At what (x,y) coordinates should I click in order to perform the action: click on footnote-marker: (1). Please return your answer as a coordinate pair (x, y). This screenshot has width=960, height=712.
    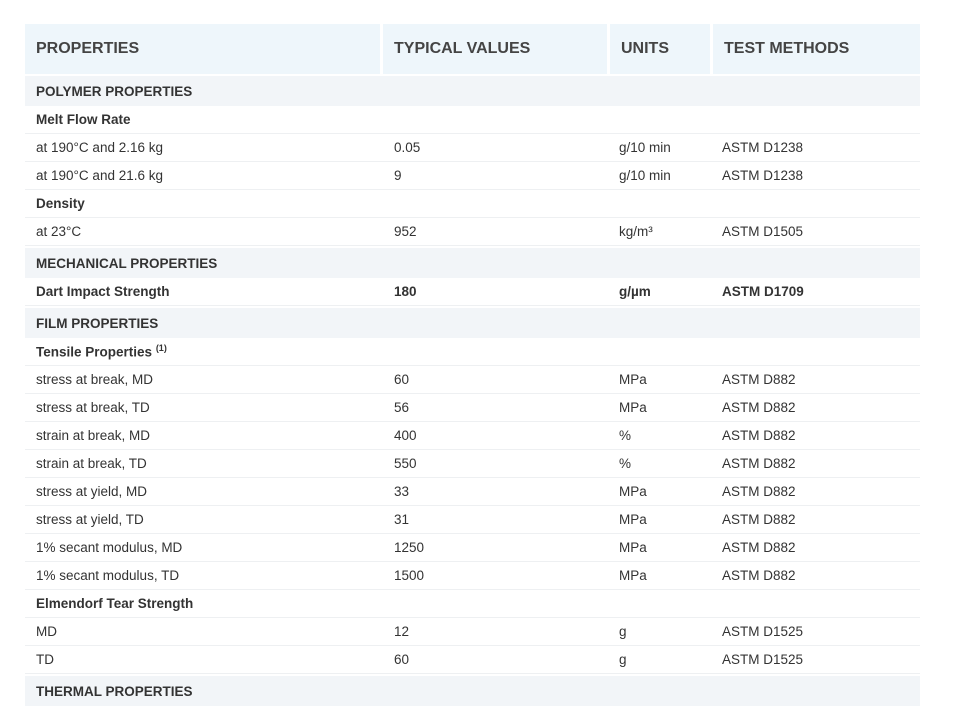
    Looking at the image, I should click on (161, 348).